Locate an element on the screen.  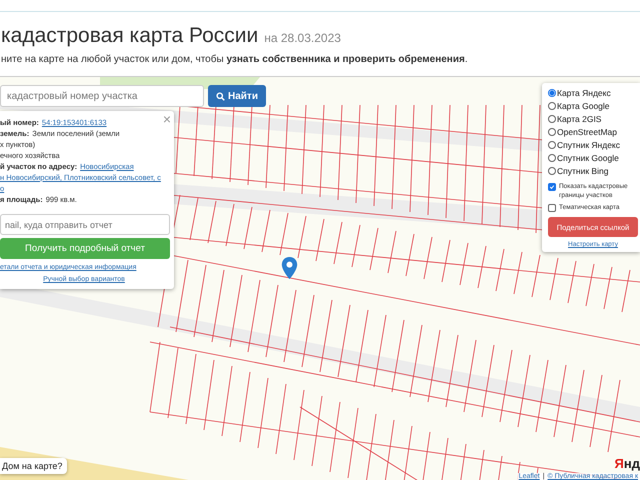
location-pin-icon is located at coordinates (289, 268).